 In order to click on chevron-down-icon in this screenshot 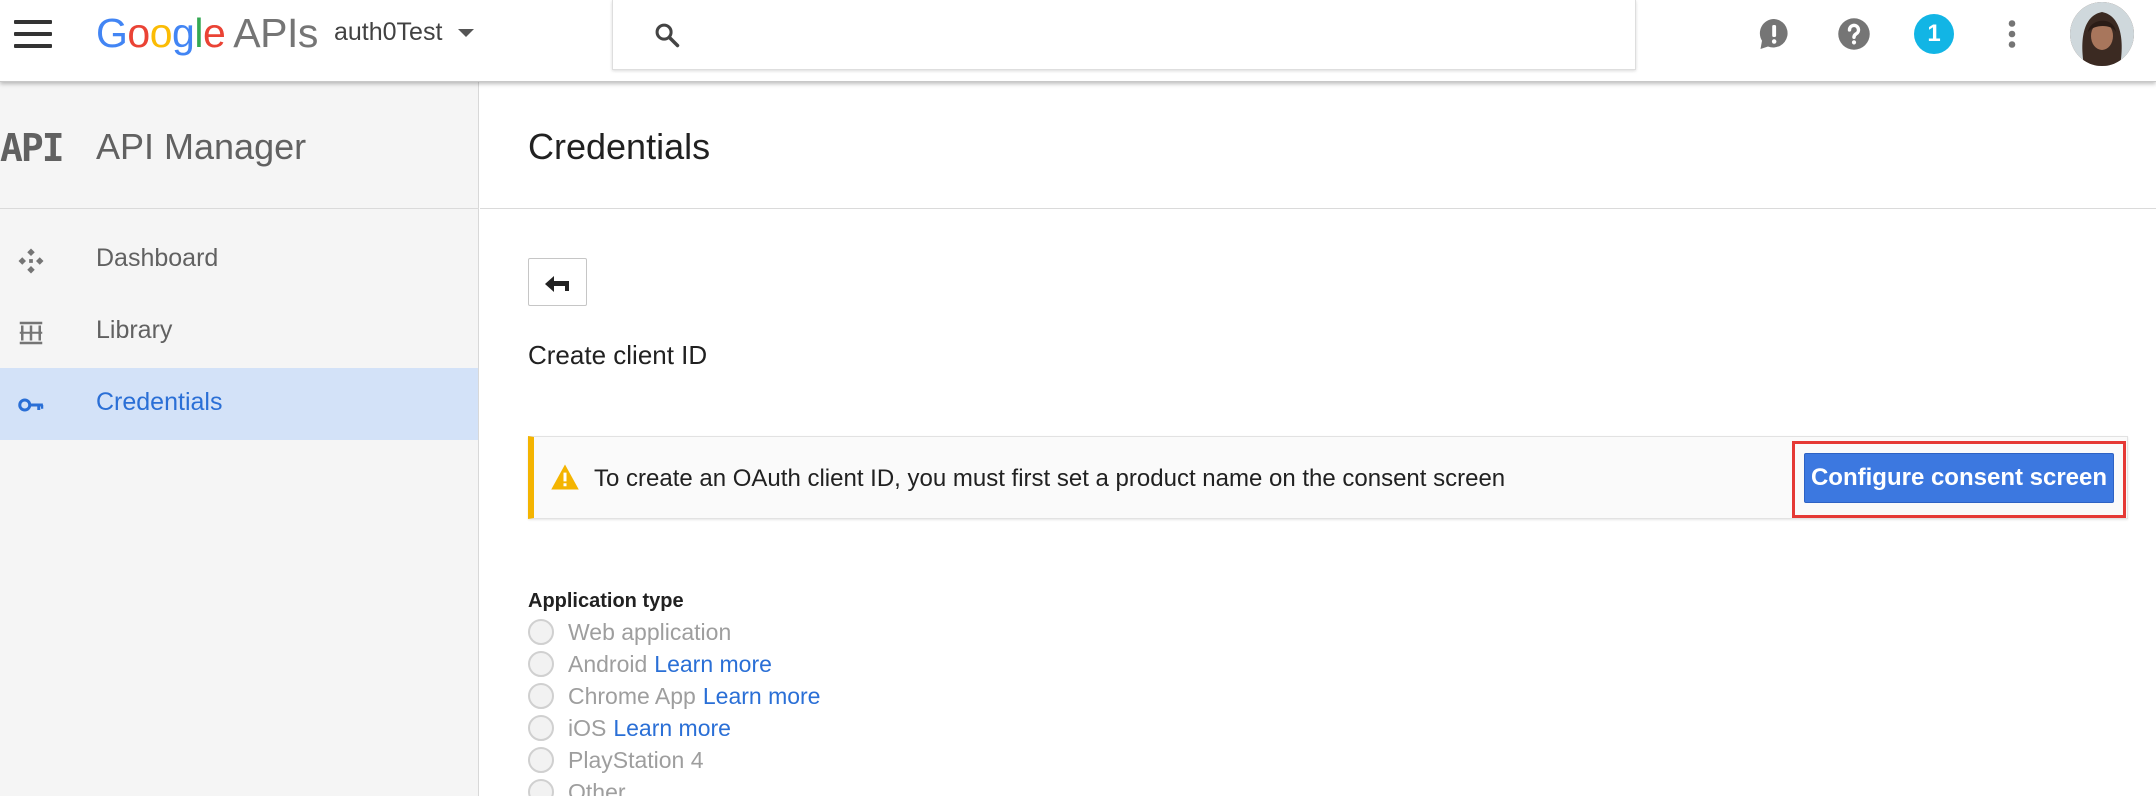, I will do `click(466, 32)`.